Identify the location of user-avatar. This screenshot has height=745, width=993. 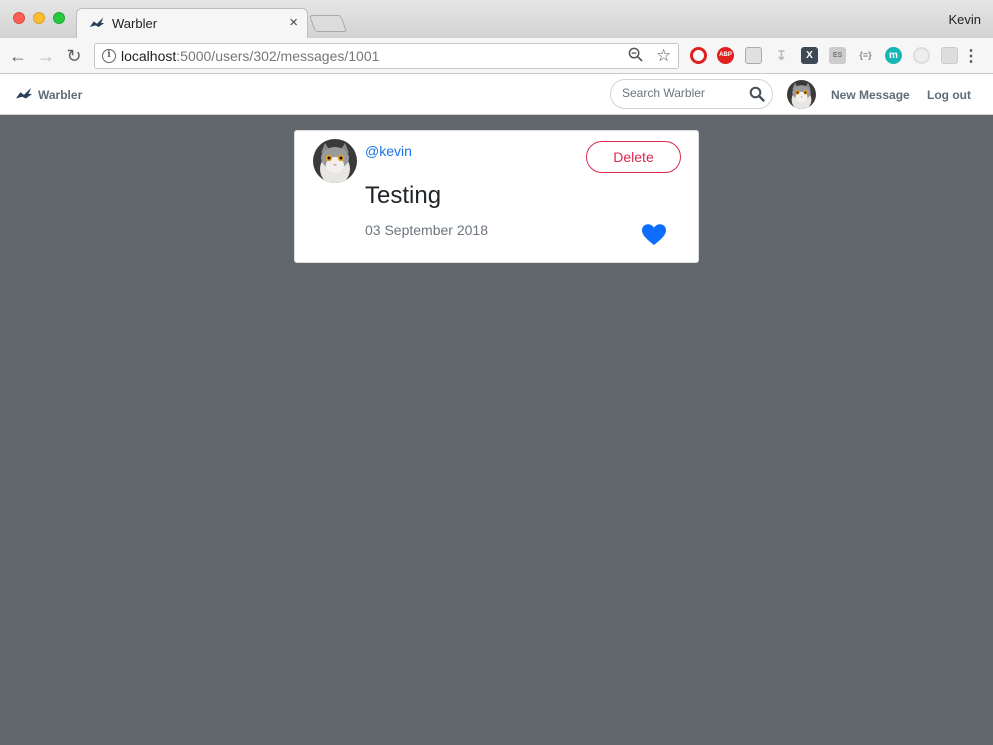
(801, 94).